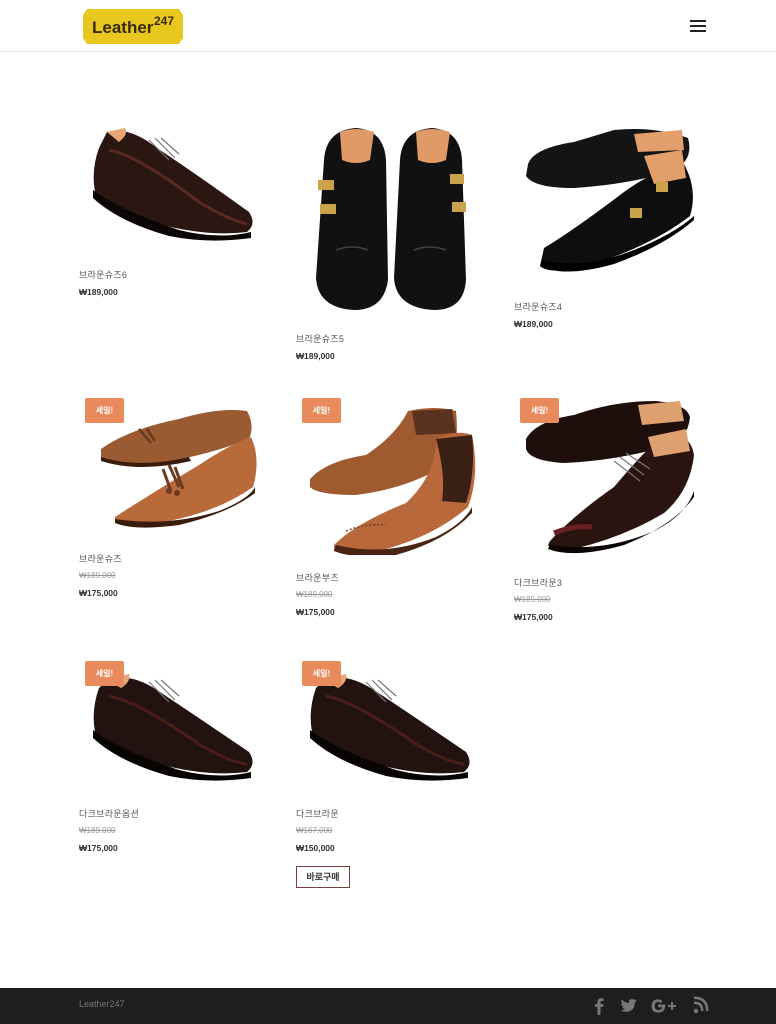  I want to click on product-price: ₩150,000, so click(315, 848).